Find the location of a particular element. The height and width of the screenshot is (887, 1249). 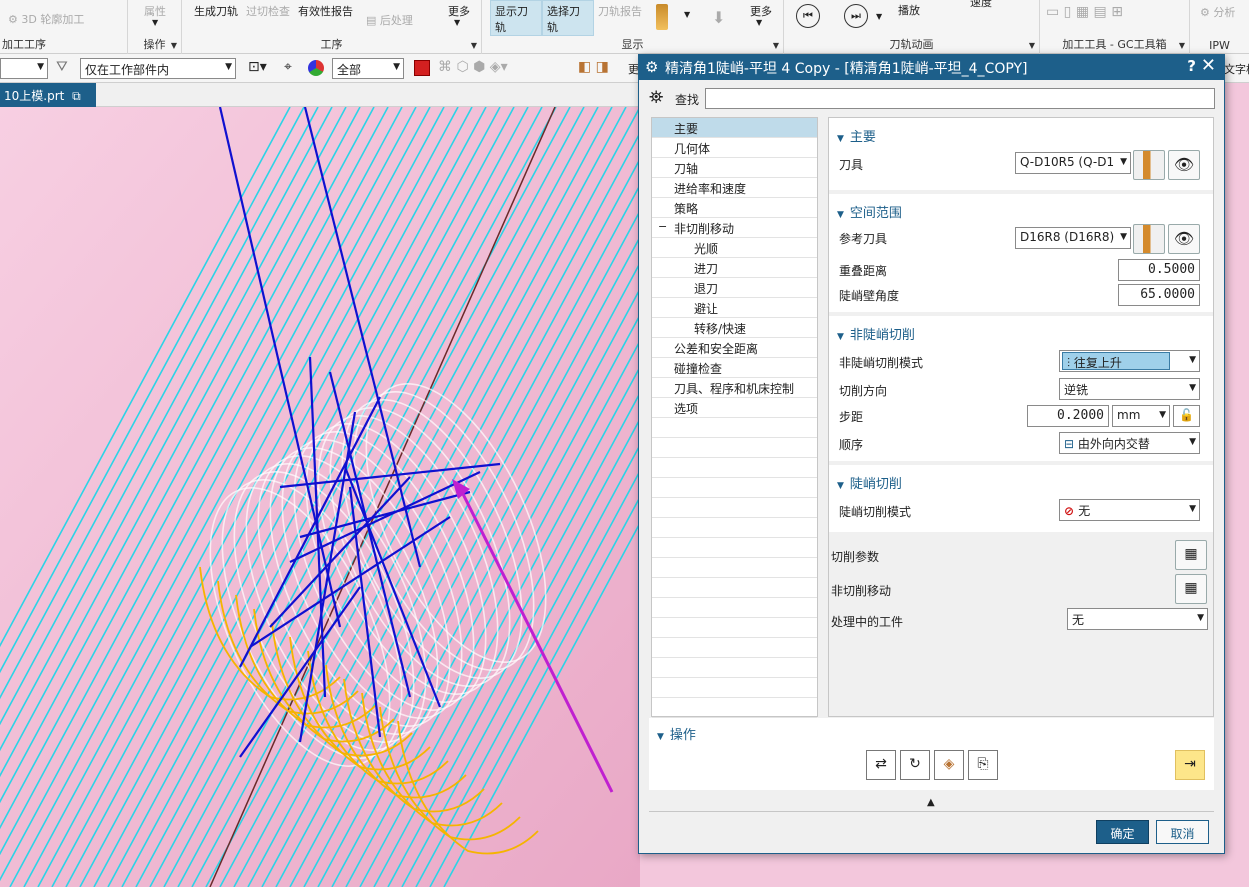

new-ref-tool-icon is located at coordinates (1149, 239).